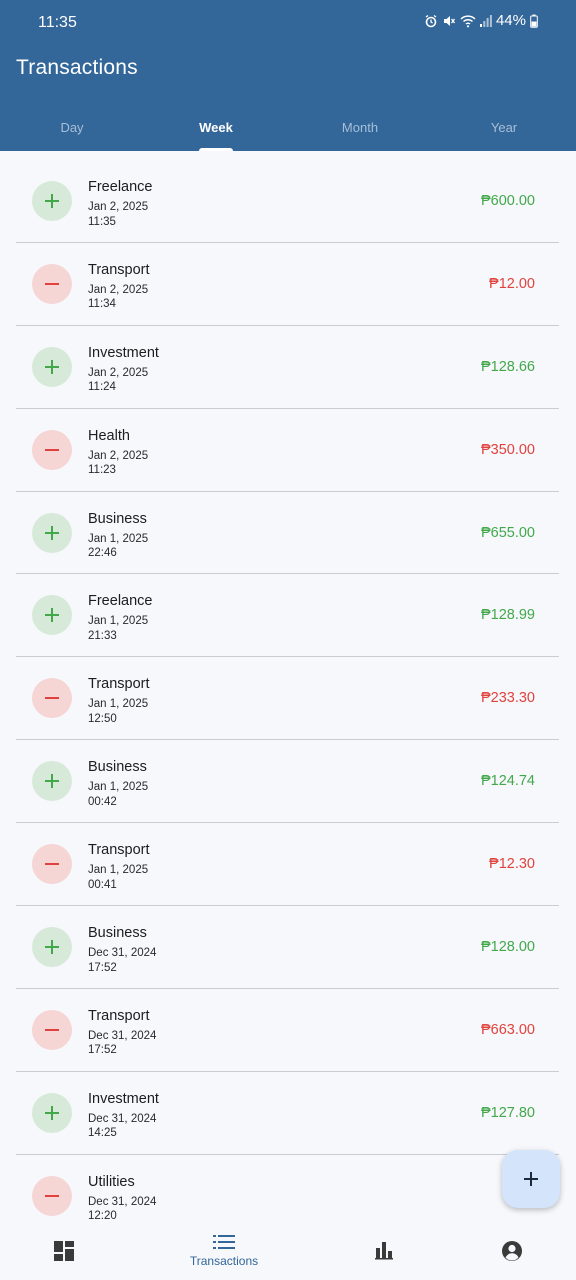 Image resolution: width=576 pixels, height=1280 pixels. I want to click on transaction-amount: ₱128.00, so click(507, 947).